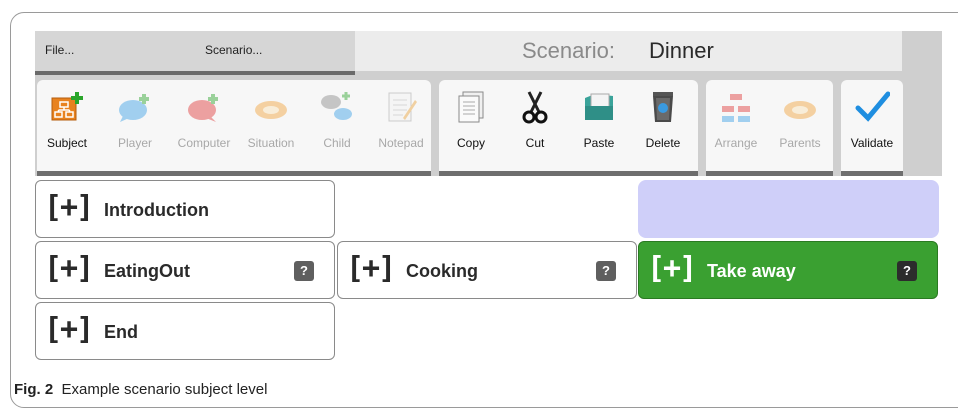  Describe the element at coordinates (922, 51) in the screenshot. I see `title-bar-edge` at that location.